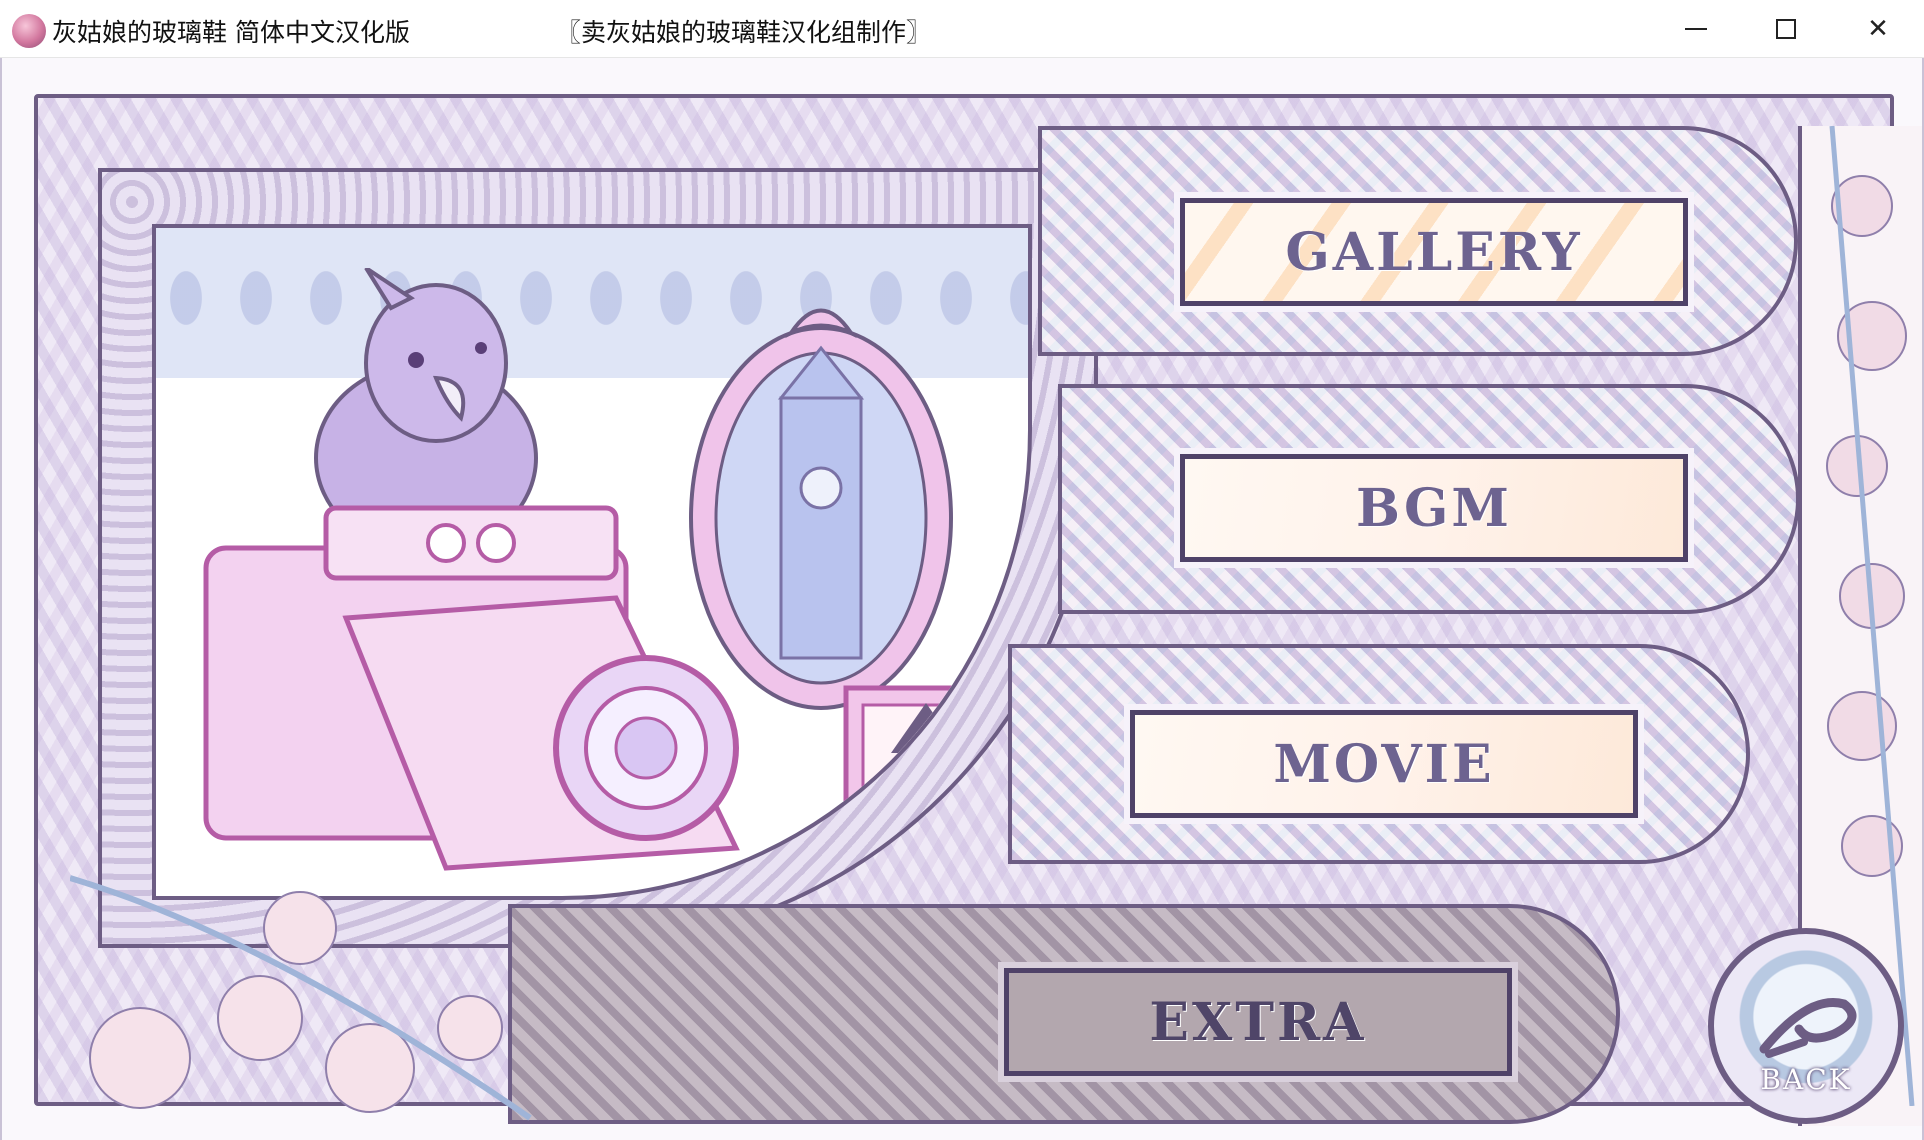 Image resolution: width=1924 pixels, height=1140 pixels. I want to click on close-button: ✕, so click(1878, 29).